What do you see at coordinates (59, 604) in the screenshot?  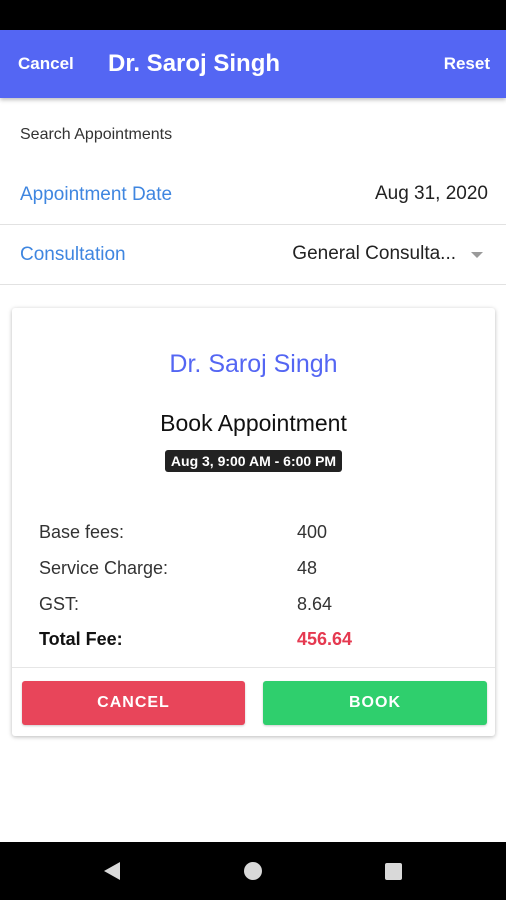 I see `gst-label: GST:` at bounding box center [59, 604].